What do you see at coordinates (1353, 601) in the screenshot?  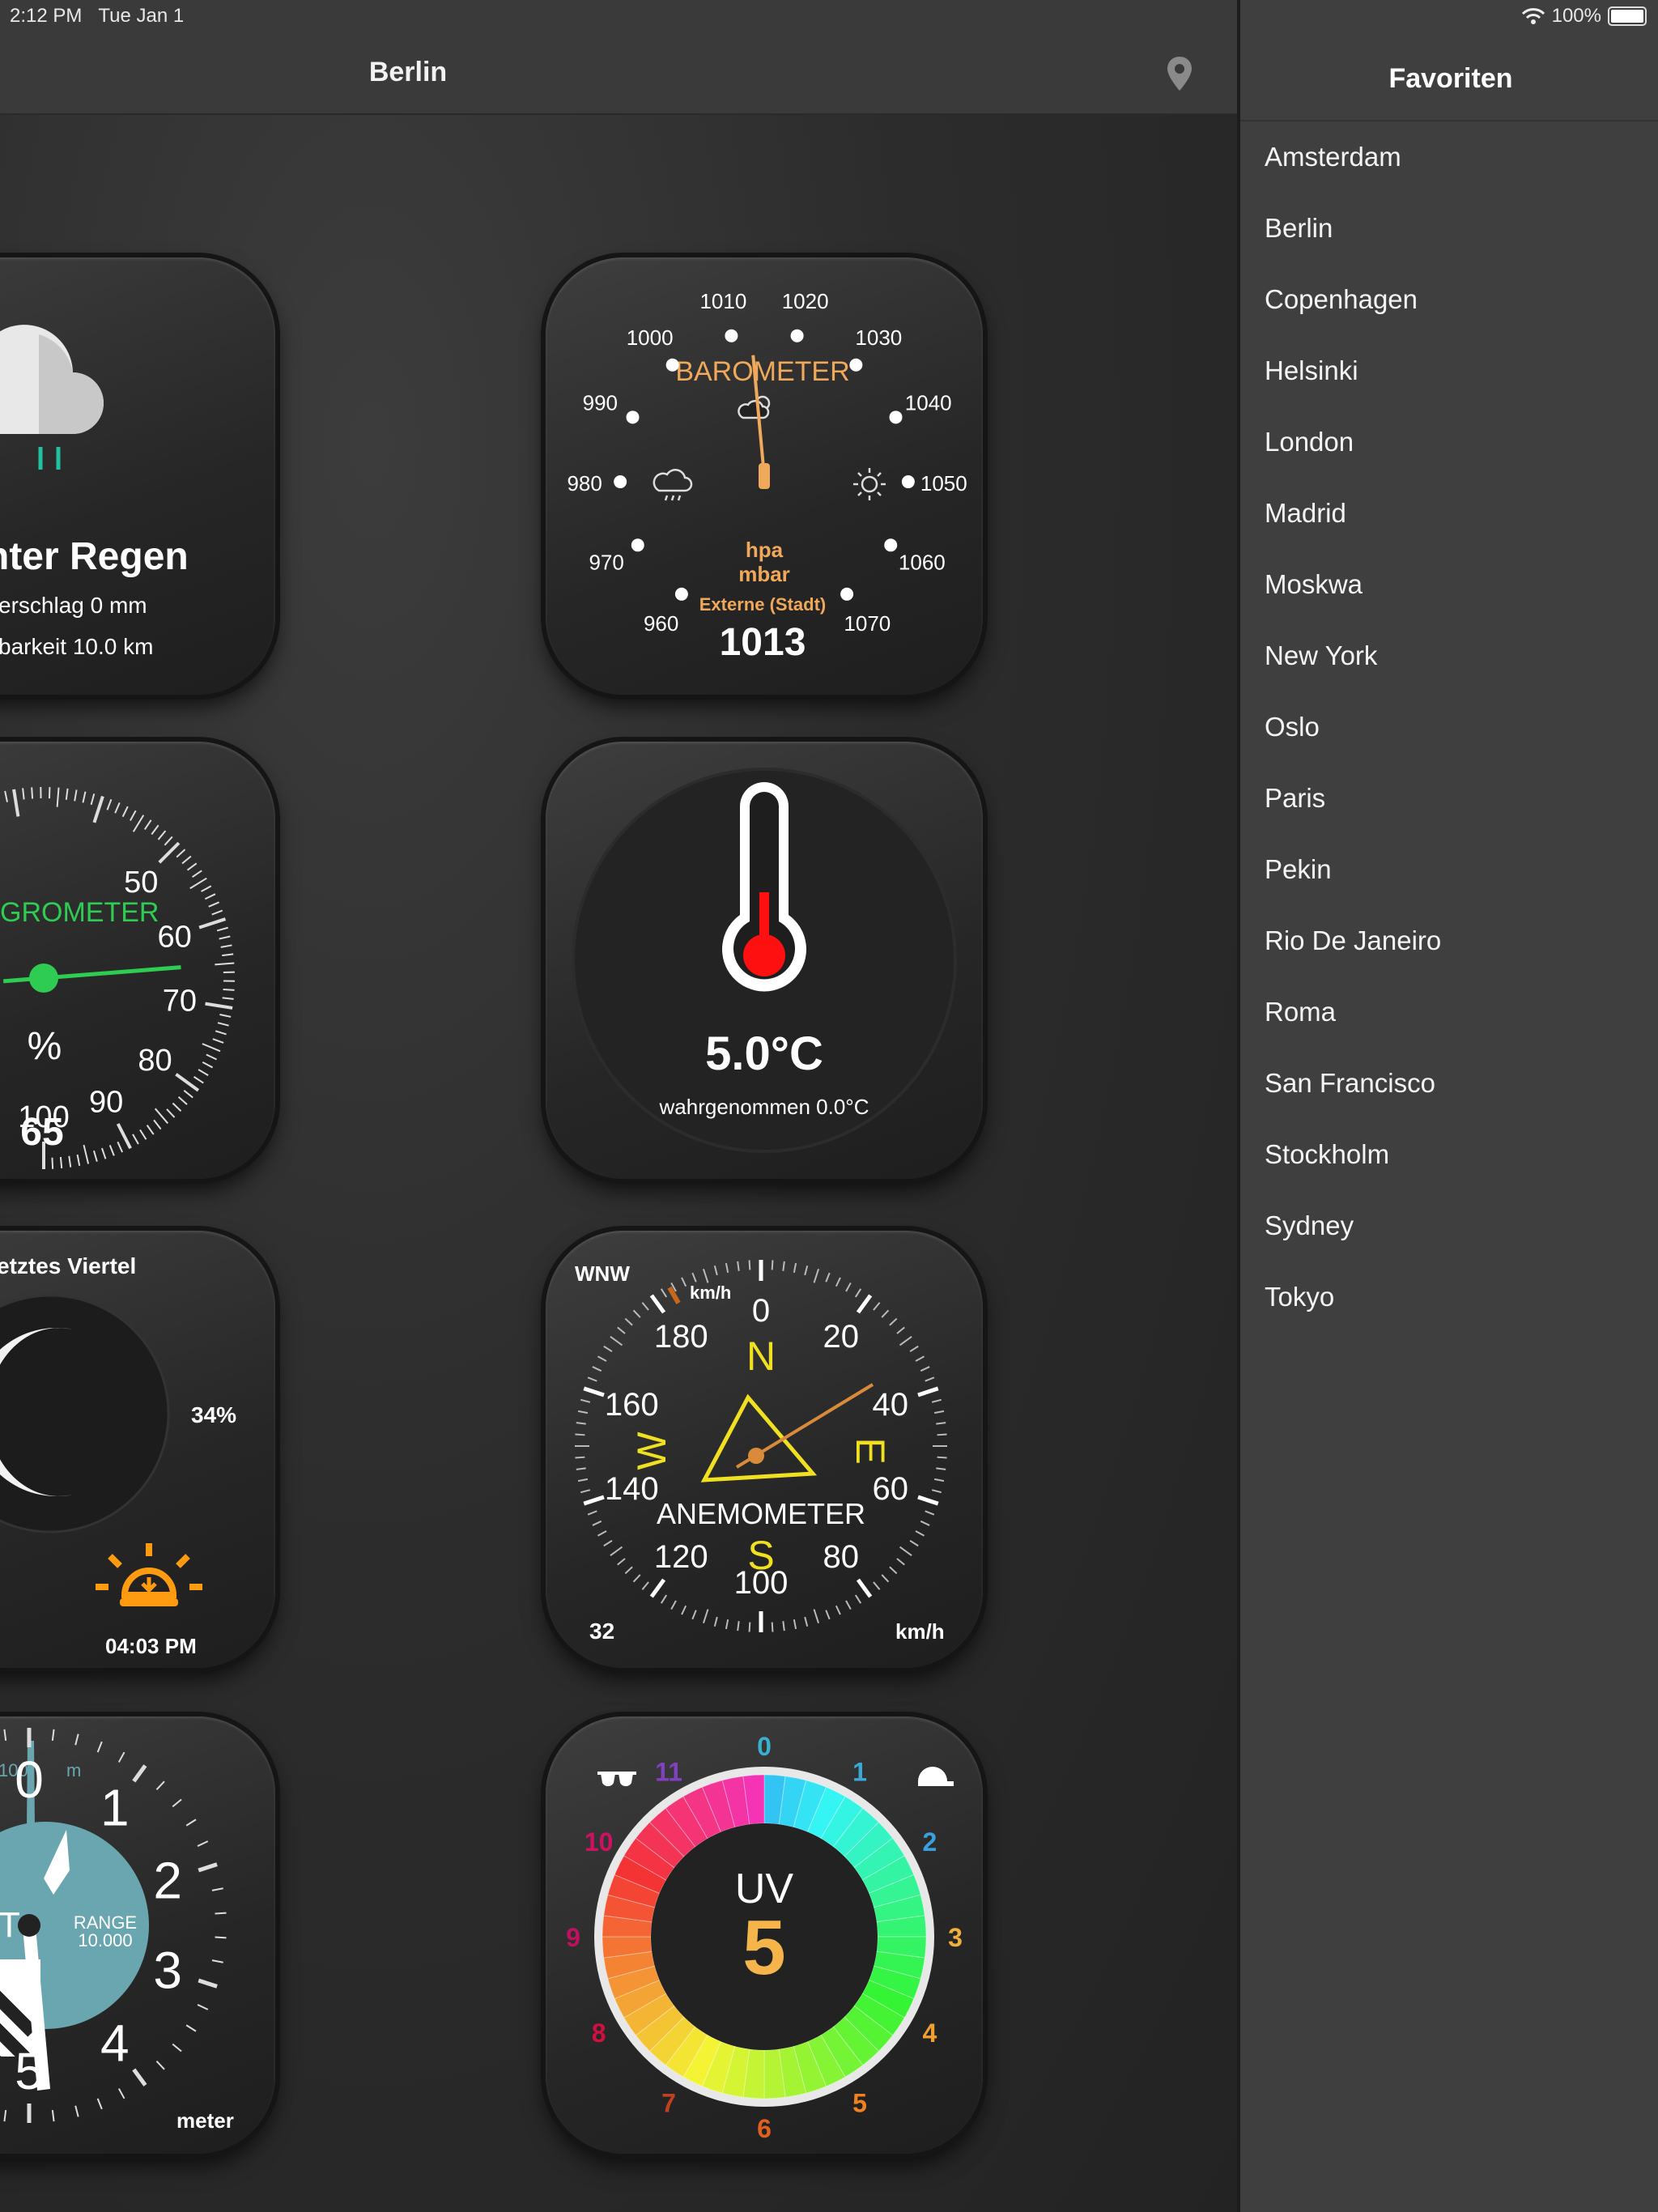 I see `favorite-city-moskwa: Moskwa` at bounding box center [1353, 601].